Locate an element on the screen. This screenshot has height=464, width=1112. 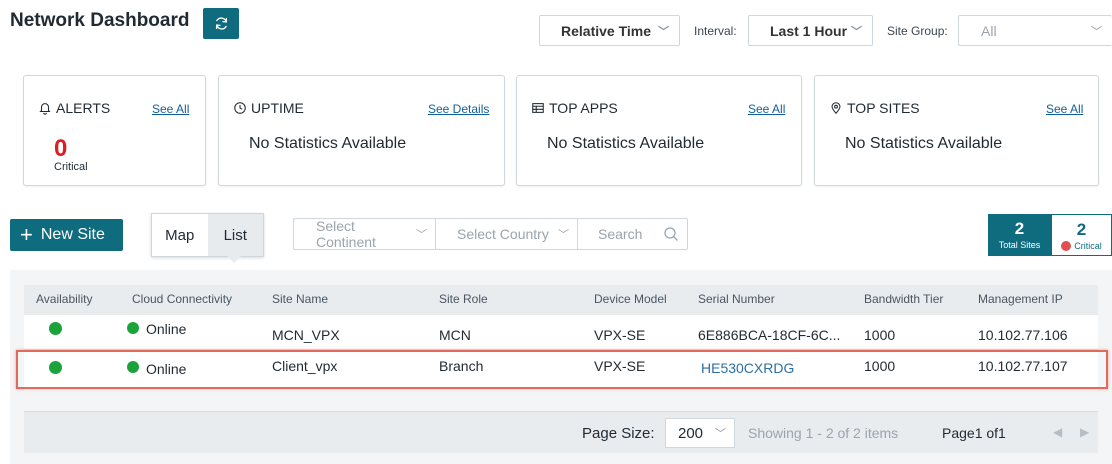
view-toggle: Map List is located at coordinates (207, 235).